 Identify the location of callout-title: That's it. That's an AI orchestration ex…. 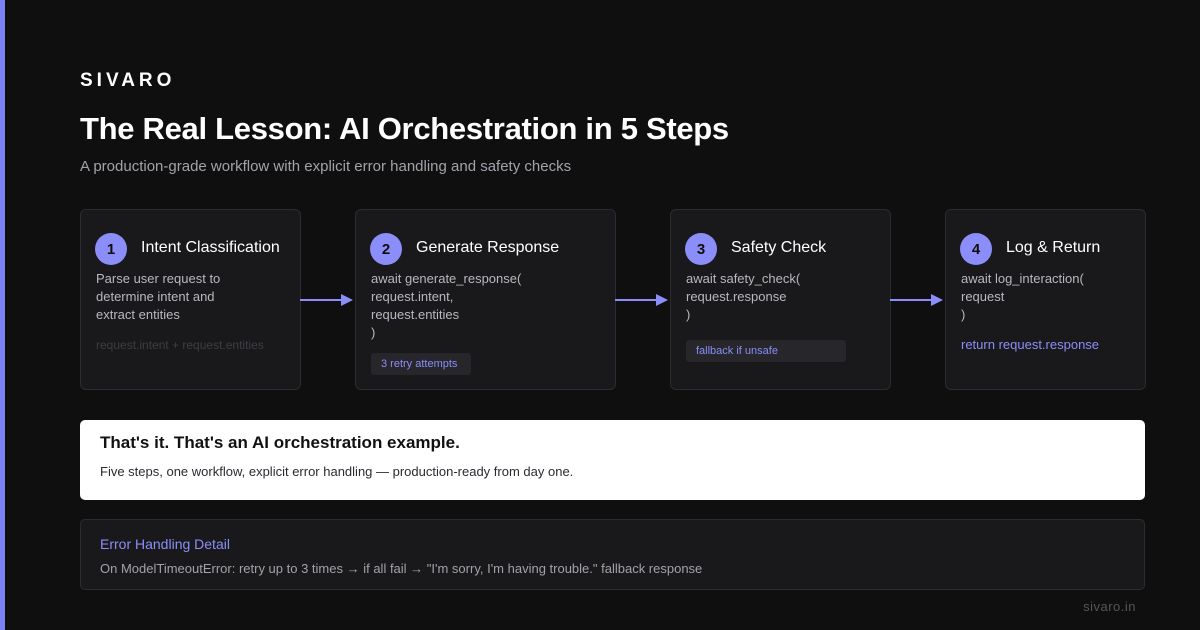
(280, 442).